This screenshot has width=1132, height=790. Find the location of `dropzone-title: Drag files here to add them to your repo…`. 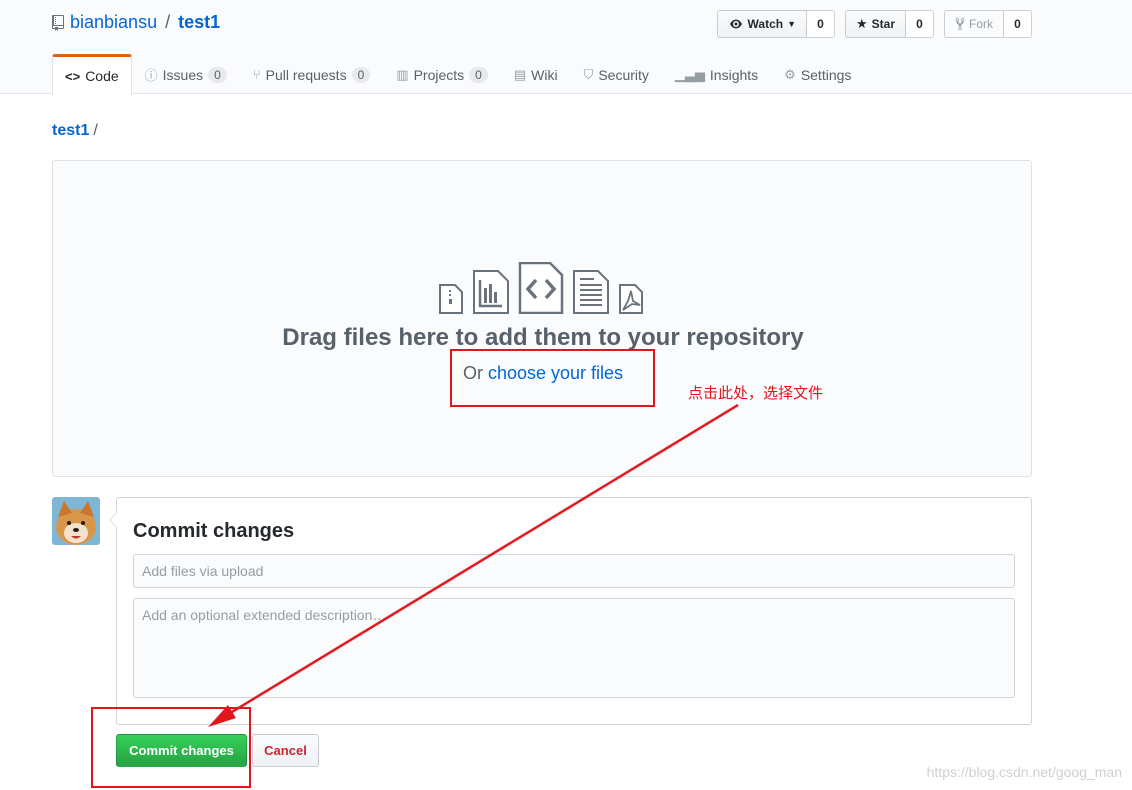

dropzone-title: Drag files here to add them to your repo… is located at coordinates (543, 337).